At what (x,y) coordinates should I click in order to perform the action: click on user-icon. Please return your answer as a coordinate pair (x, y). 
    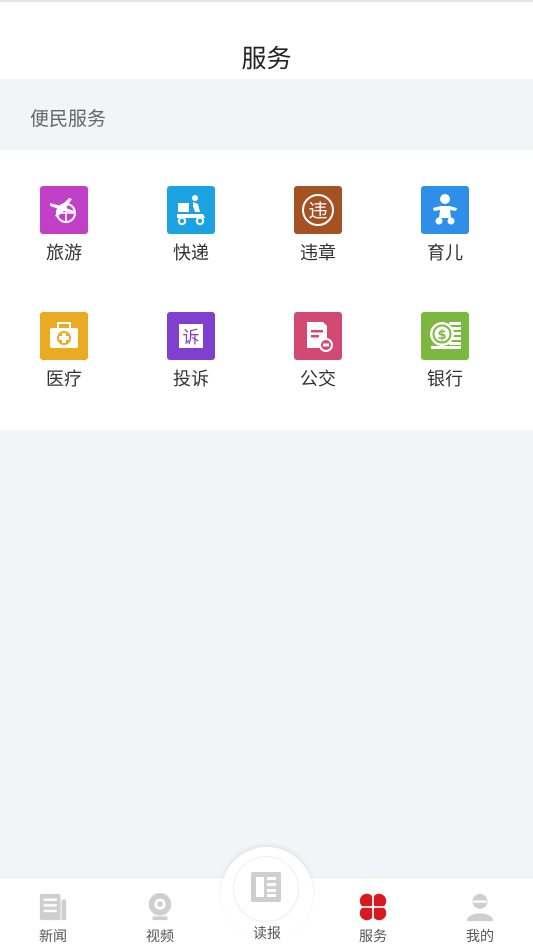
    Looking at the image, I should click on (480, 907).